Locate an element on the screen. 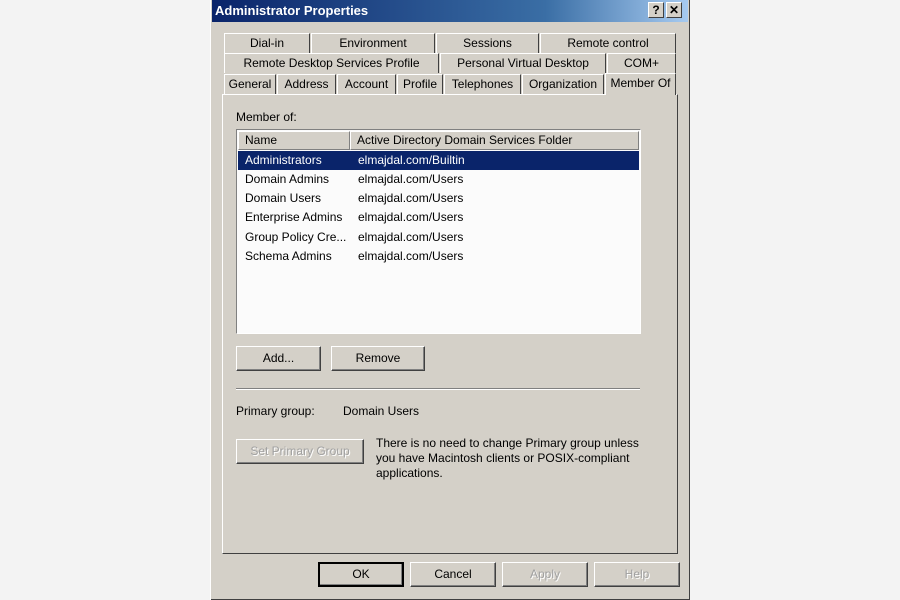 The image size is (900, 600). group-name: Enterprise Admins is located at coordinates (294, 217).